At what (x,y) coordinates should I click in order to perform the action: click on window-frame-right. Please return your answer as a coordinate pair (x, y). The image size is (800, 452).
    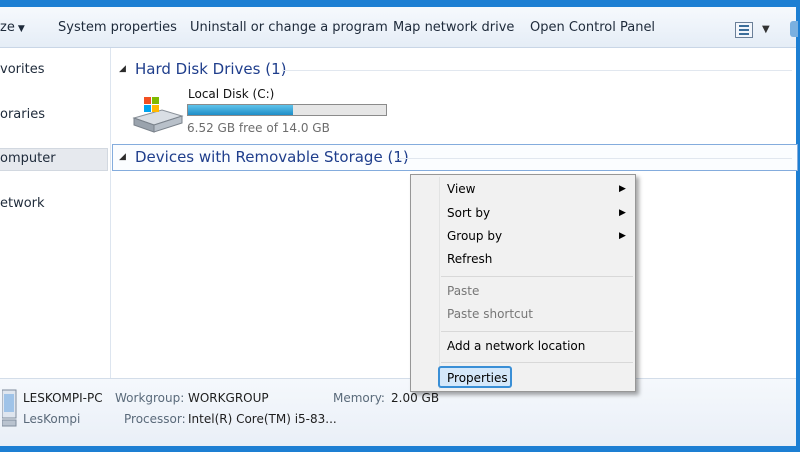
    Looking at the image, I should click on (798, 226).